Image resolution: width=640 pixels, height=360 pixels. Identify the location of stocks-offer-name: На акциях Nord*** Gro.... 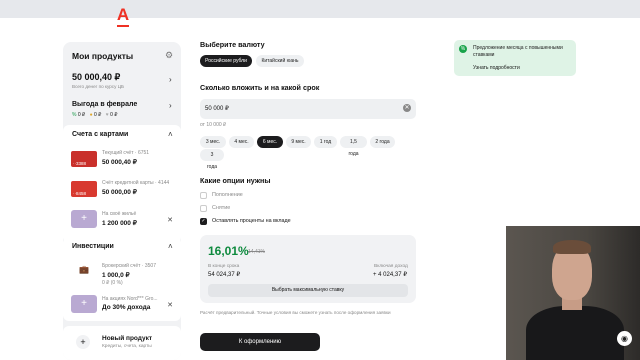
(130, 299).